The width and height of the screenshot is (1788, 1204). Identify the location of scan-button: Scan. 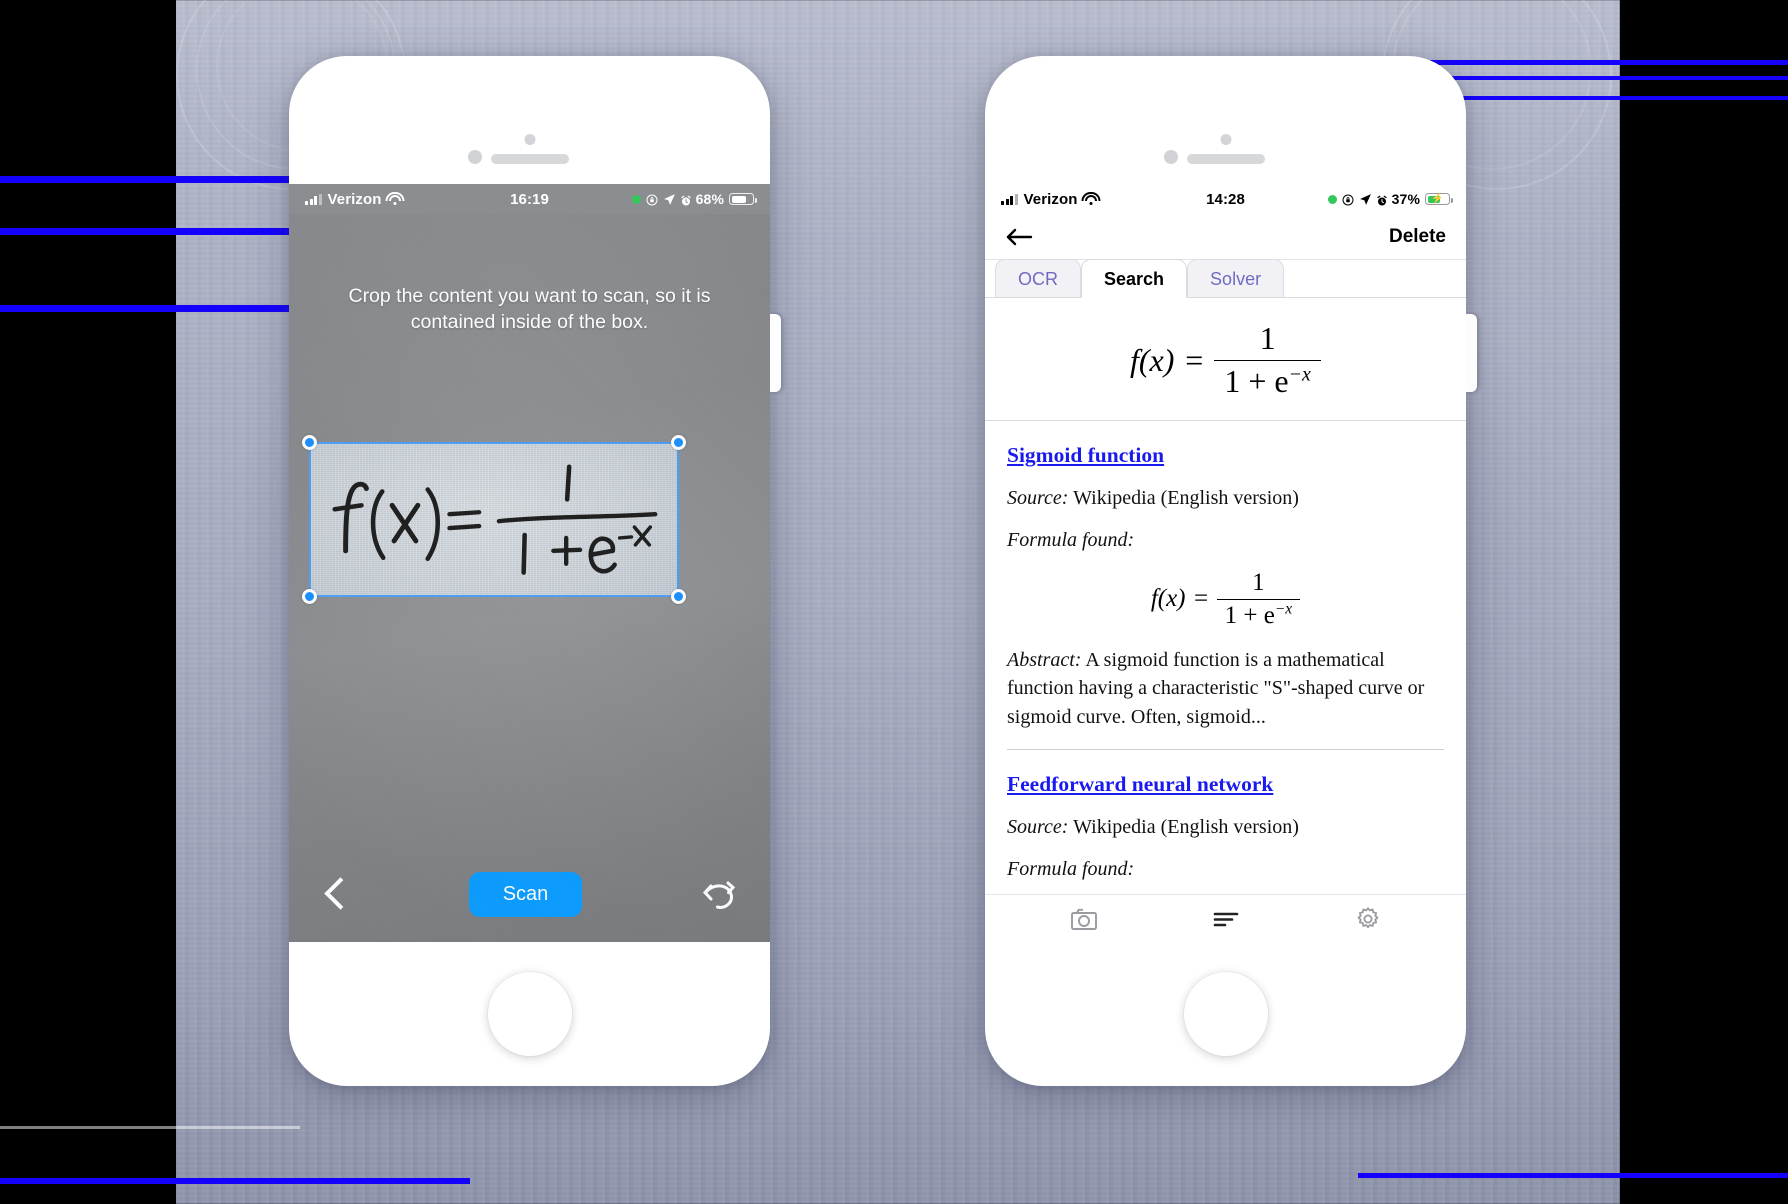
(525, 894).